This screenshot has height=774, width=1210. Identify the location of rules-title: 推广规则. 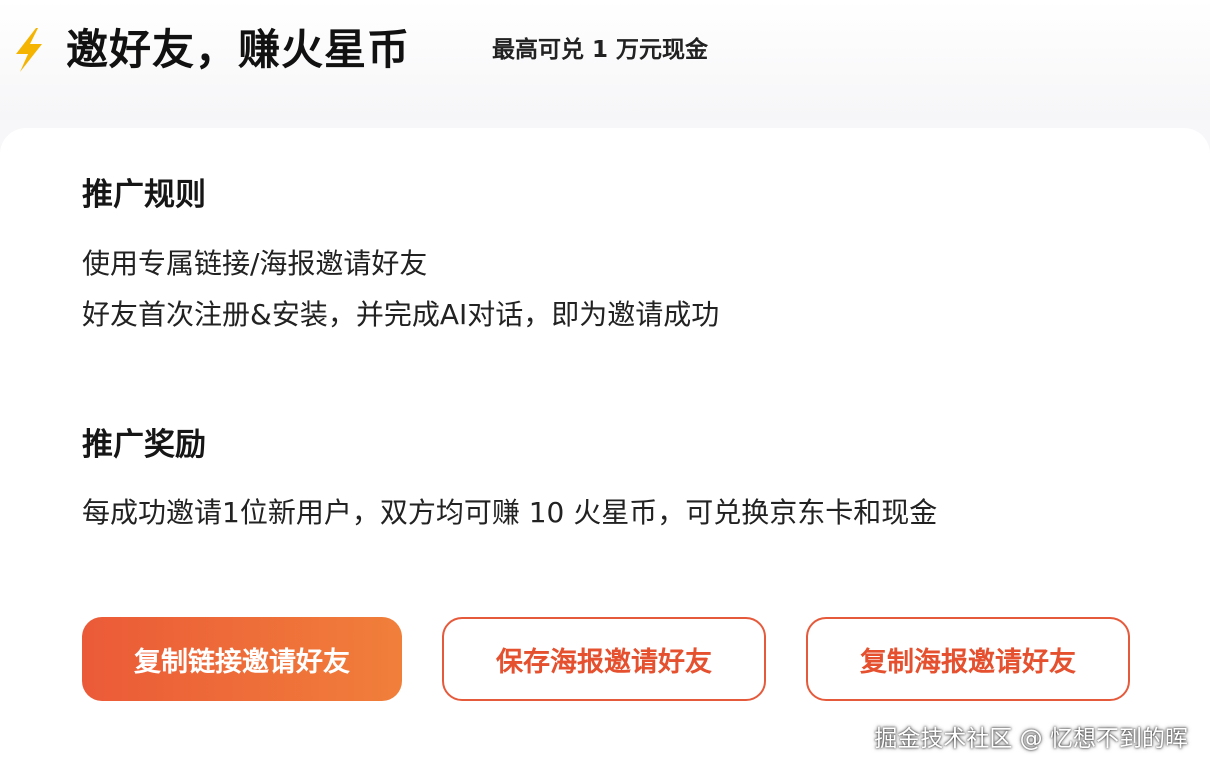
(144, 195).